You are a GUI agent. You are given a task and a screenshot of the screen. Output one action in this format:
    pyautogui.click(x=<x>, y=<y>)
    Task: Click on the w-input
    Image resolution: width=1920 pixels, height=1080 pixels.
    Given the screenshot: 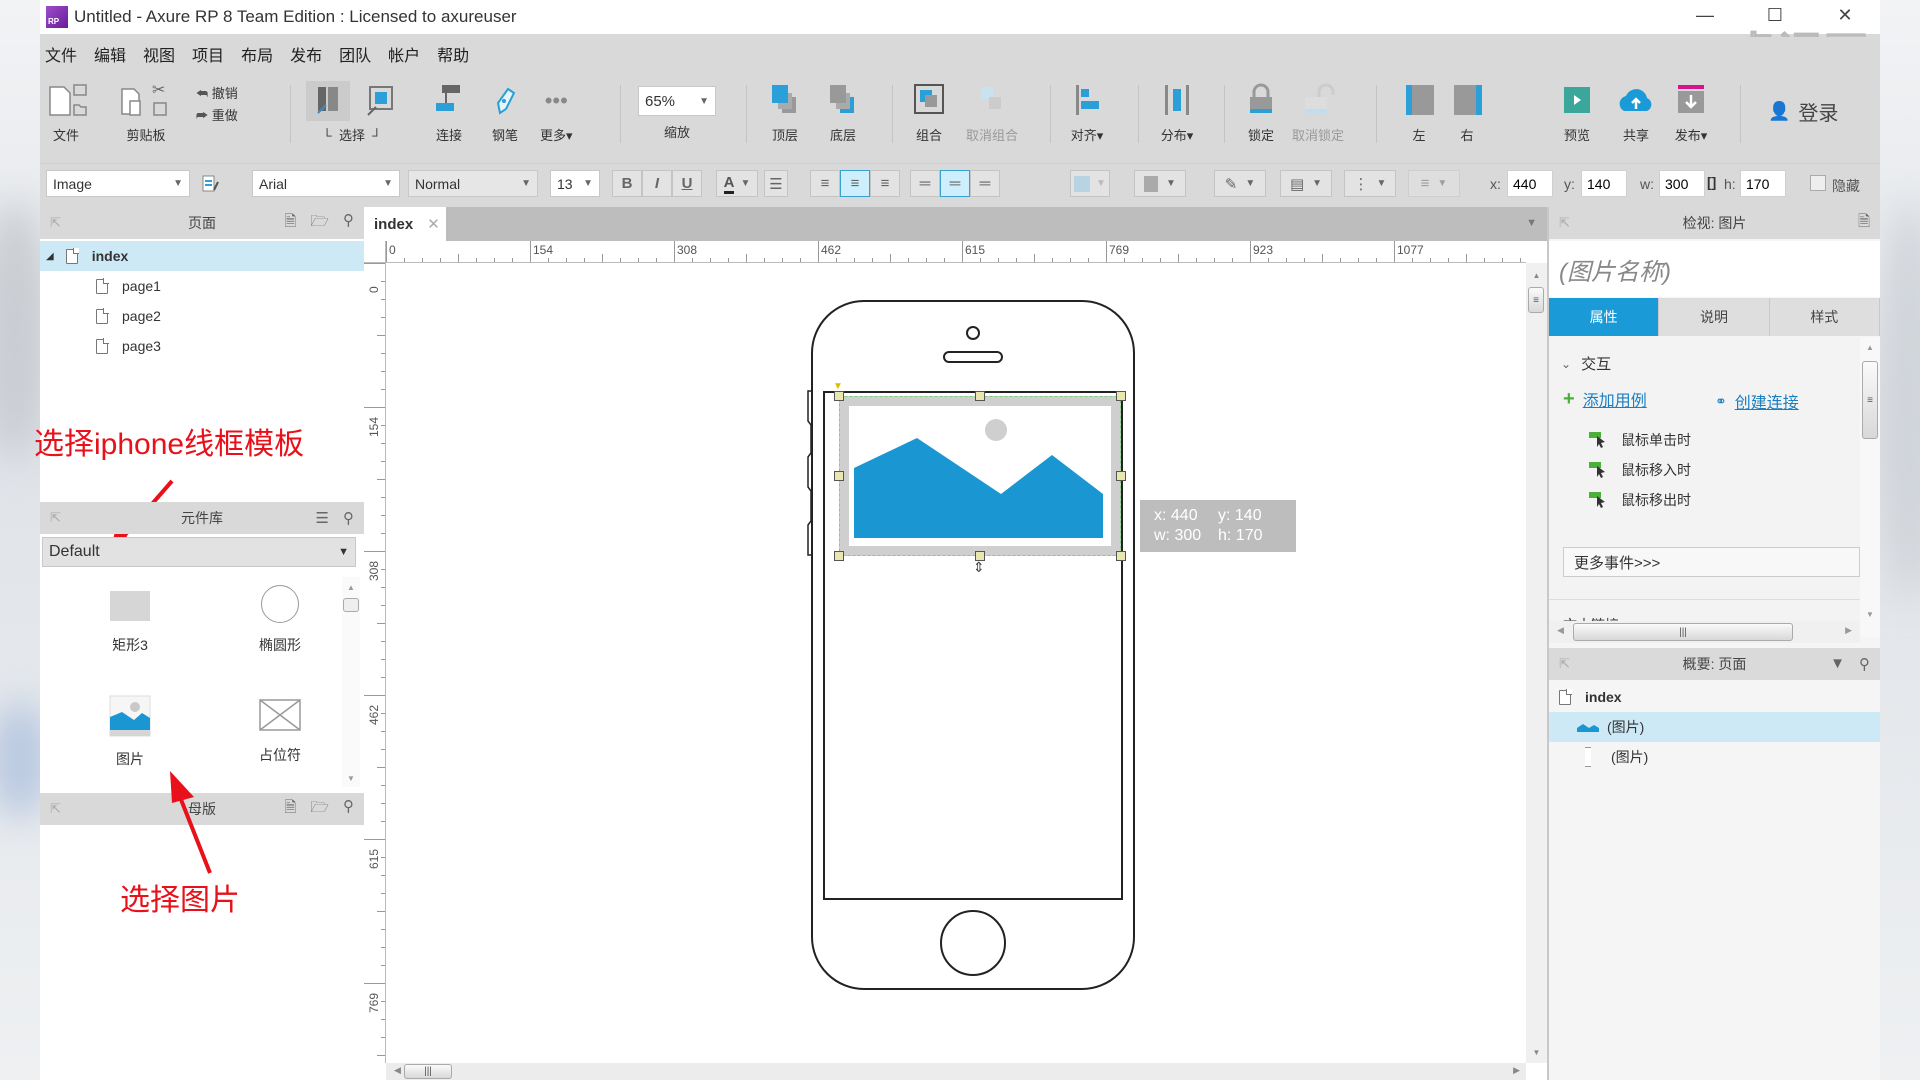 What is the action you would take?
    pyautogui.click(x=1682, y=183)
    